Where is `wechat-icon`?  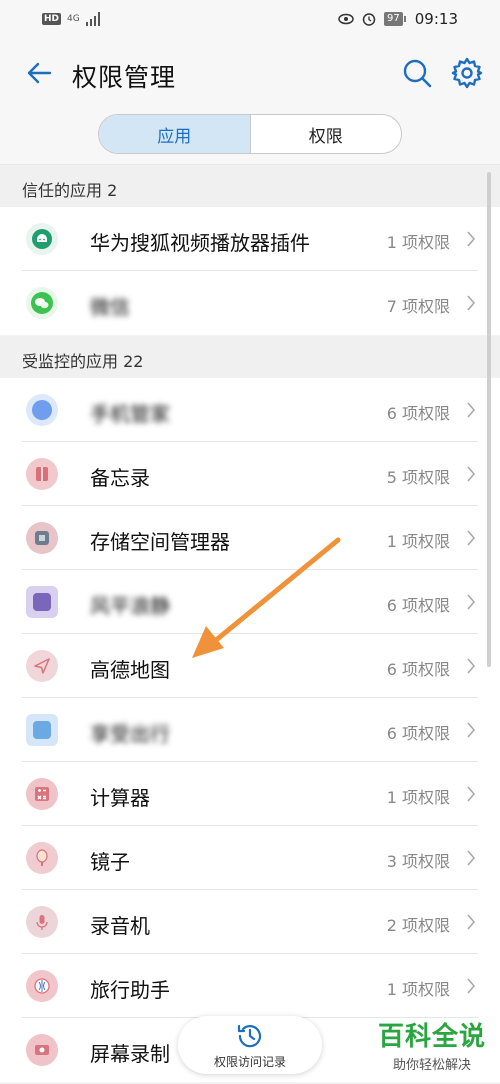 wechat-icon is located at coordinates (42, 303).